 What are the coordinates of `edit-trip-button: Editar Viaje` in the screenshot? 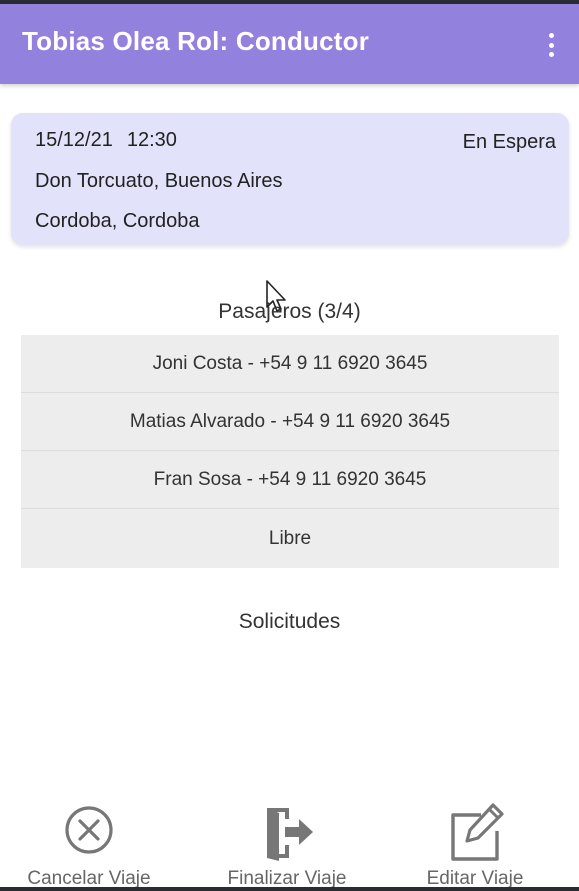 It's located at (475, 843).